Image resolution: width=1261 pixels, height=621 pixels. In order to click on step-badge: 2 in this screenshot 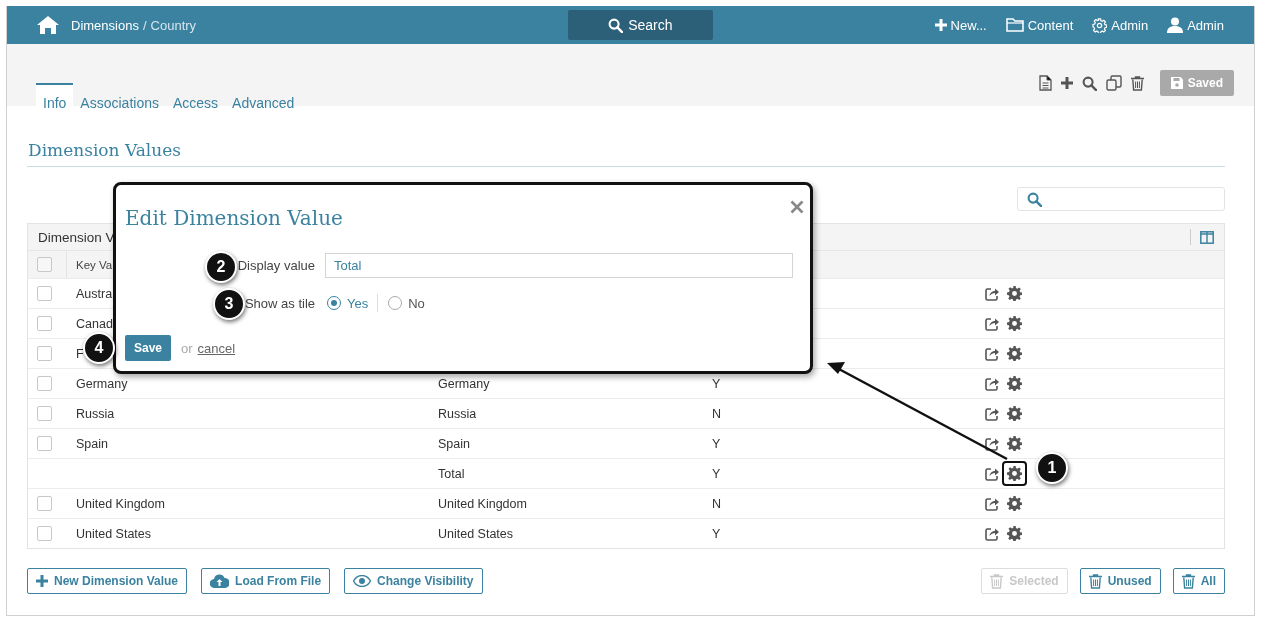, I will do `click(221, 267)`.